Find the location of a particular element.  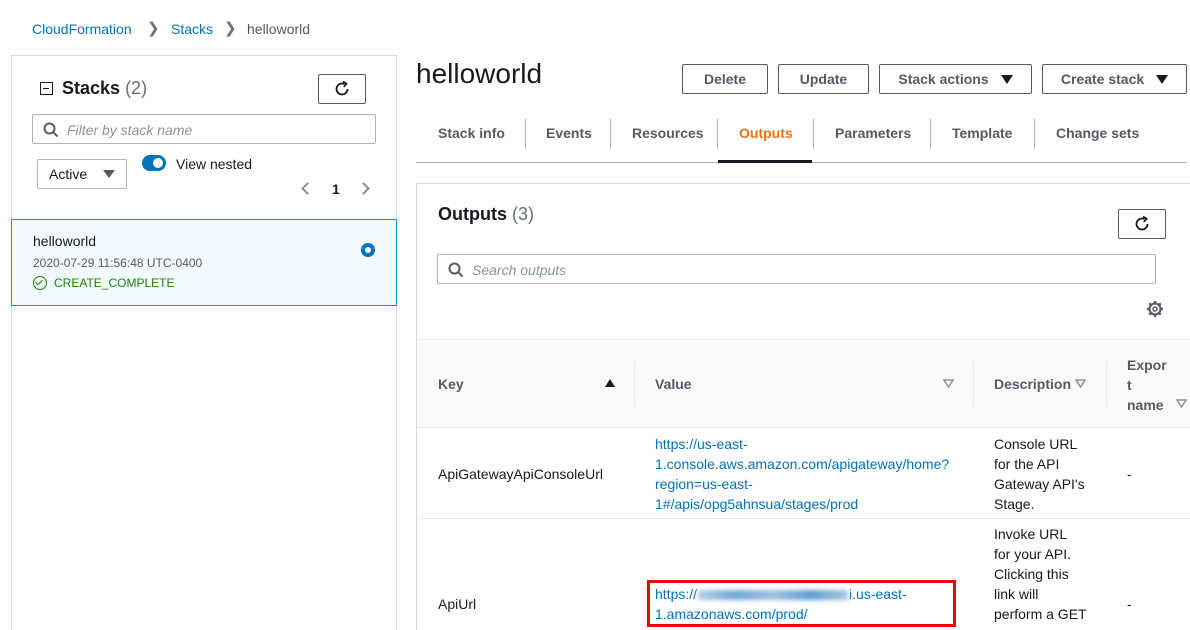

column-header-export-name: Expor t name is located at coordinates (1147, 385).